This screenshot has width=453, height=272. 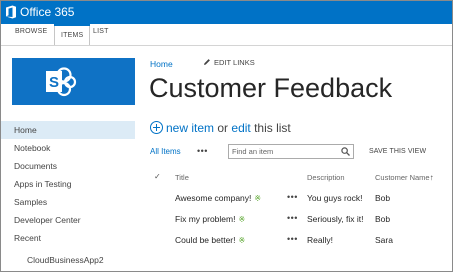 What do you see at coordinates (320, 240) in the screenshot?
I see `row-description-cell: Really!` at bounding box center [320, 240].